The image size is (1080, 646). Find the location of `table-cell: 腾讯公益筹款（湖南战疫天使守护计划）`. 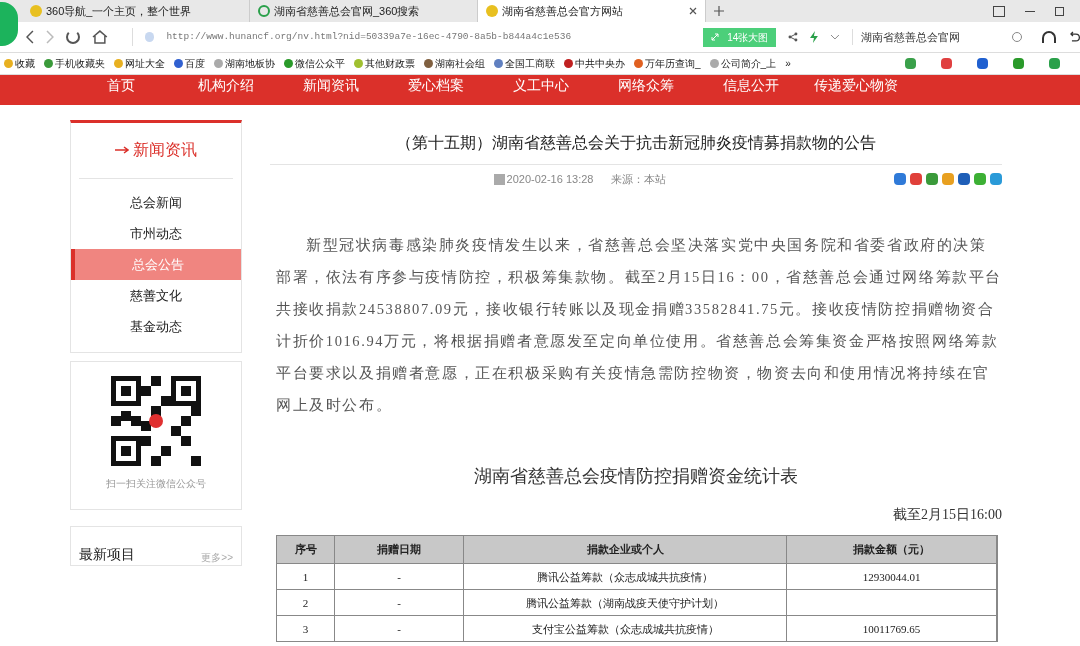

table-cell: 腾讯公益筹款（湖南战疫天使守护计划） is located at coordinates (625, 602).